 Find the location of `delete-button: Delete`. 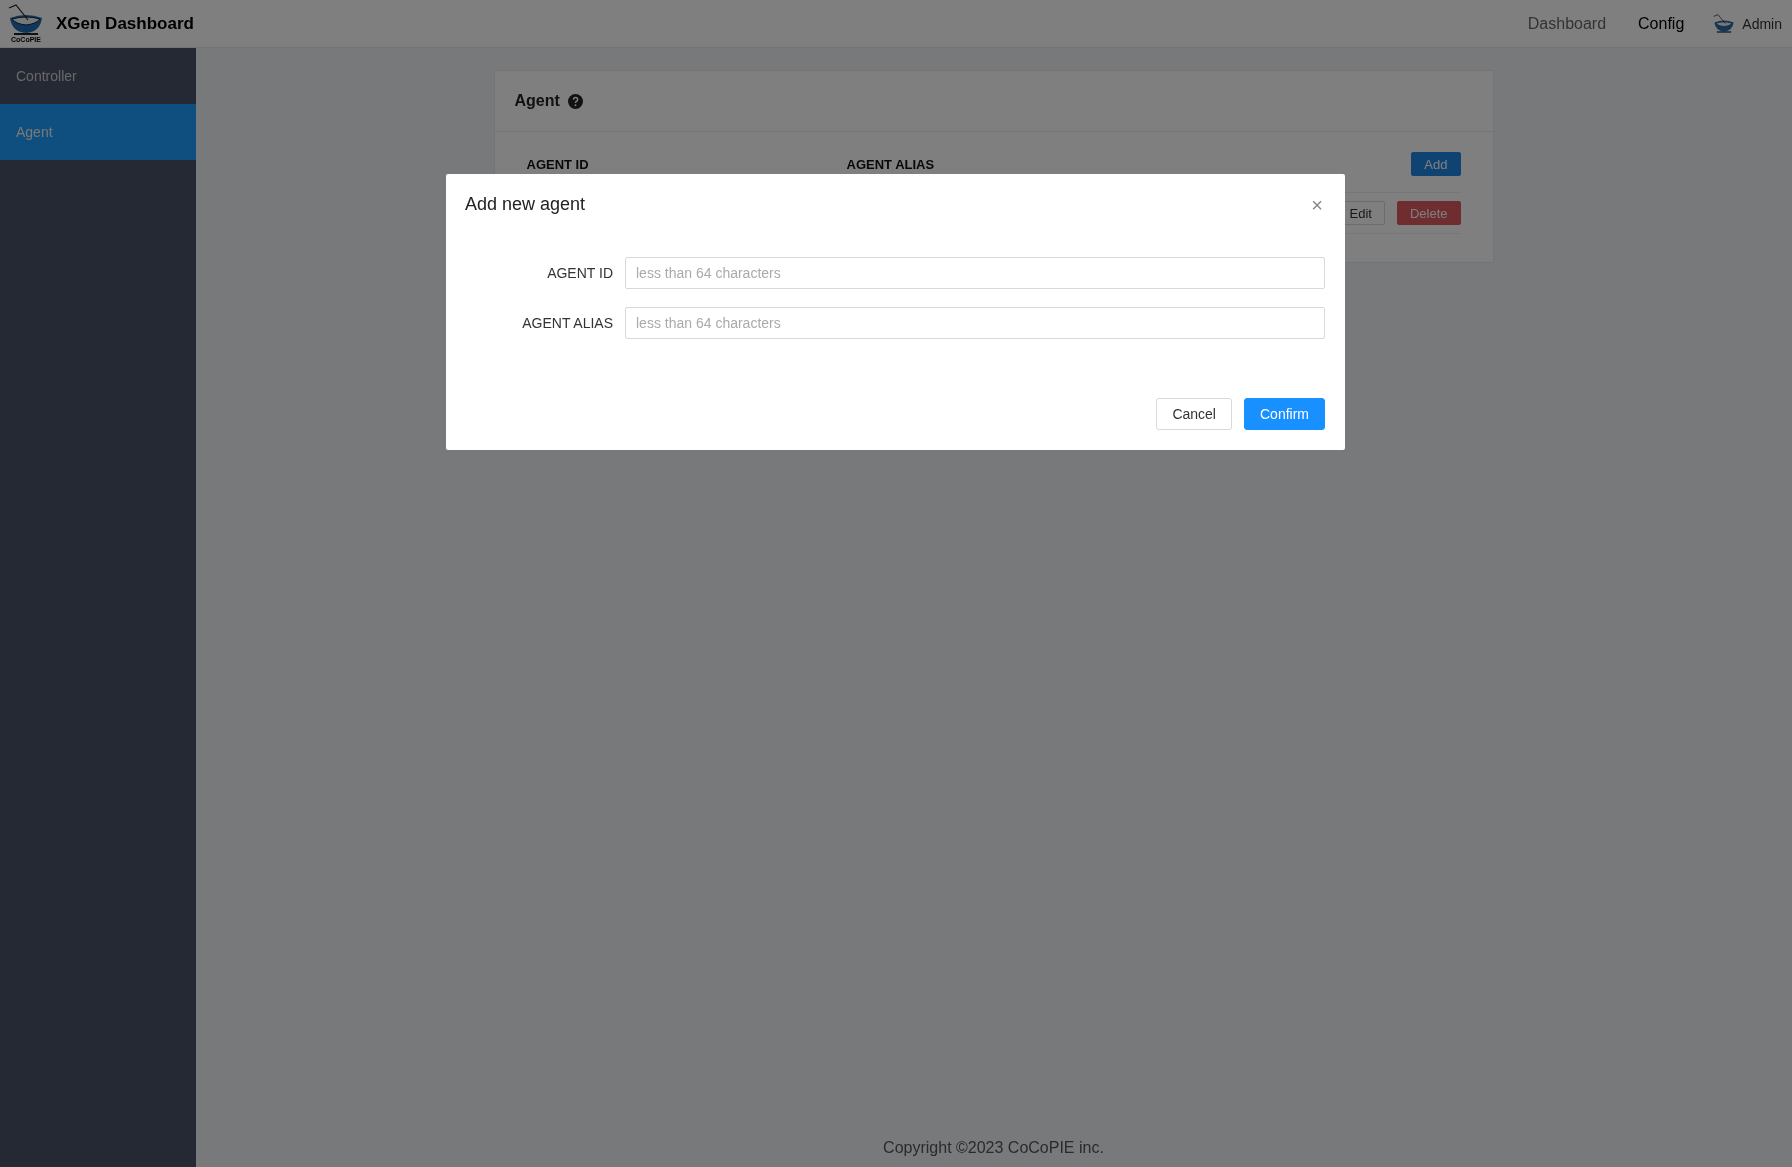

delete-button: Delete is located at coordinates (1428, 213).